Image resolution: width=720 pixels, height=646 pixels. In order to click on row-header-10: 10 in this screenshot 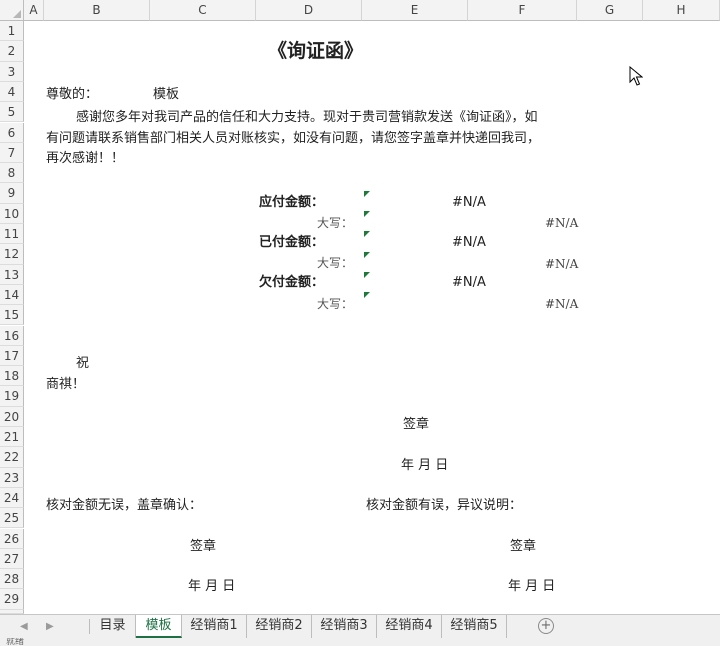, I will do `click(12, 213)`.